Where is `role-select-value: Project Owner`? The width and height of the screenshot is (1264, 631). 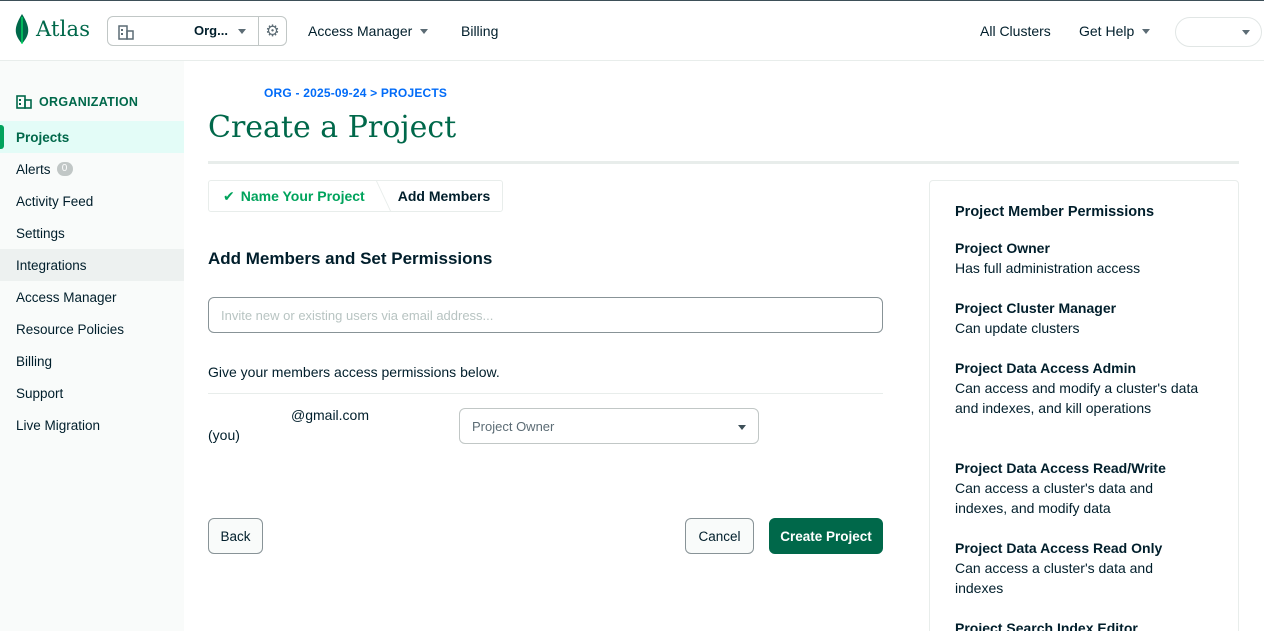 role-select-value: Project Owner is located at coordinates (513, 426).